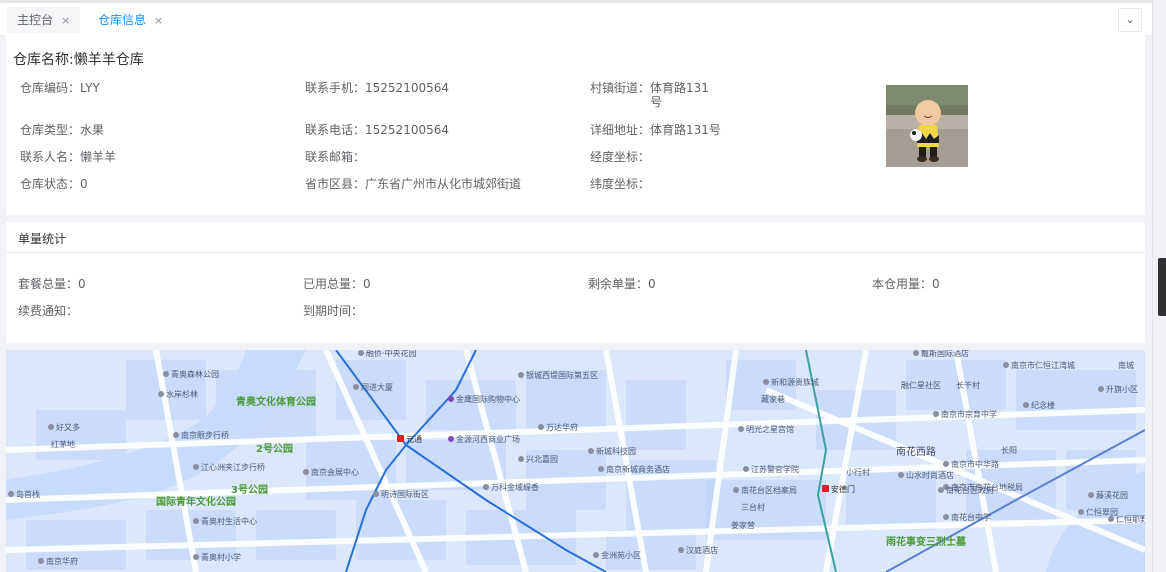  What do you see at coordinates (616, 451) in the screenshot?
I see `map-label-text: 新城科技园` at bounding box center [616, 451].